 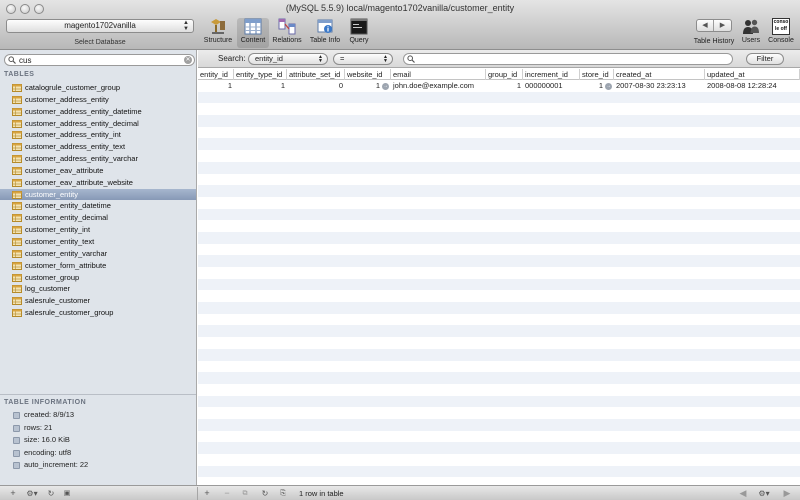 What do you see at coordinates (597, 74) in the screenshot?
I see `column-header-store-id: store_id` at bounding box center [597, 74].